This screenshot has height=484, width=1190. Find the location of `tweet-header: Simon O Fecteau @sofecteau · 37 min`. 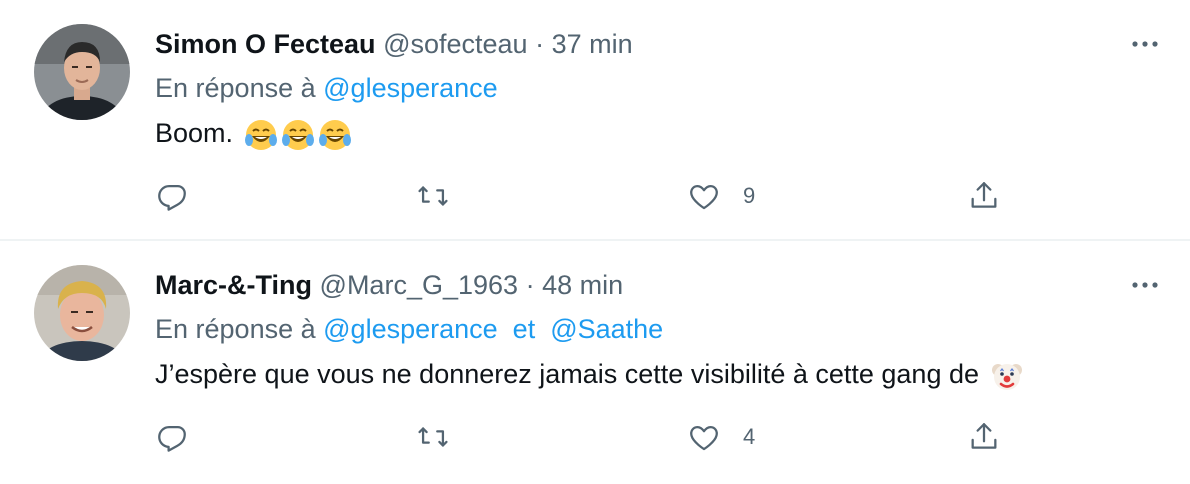

tweet-header: Simon O Fecteau @sofecteau · 37 min is located at coordinates (394, 44).